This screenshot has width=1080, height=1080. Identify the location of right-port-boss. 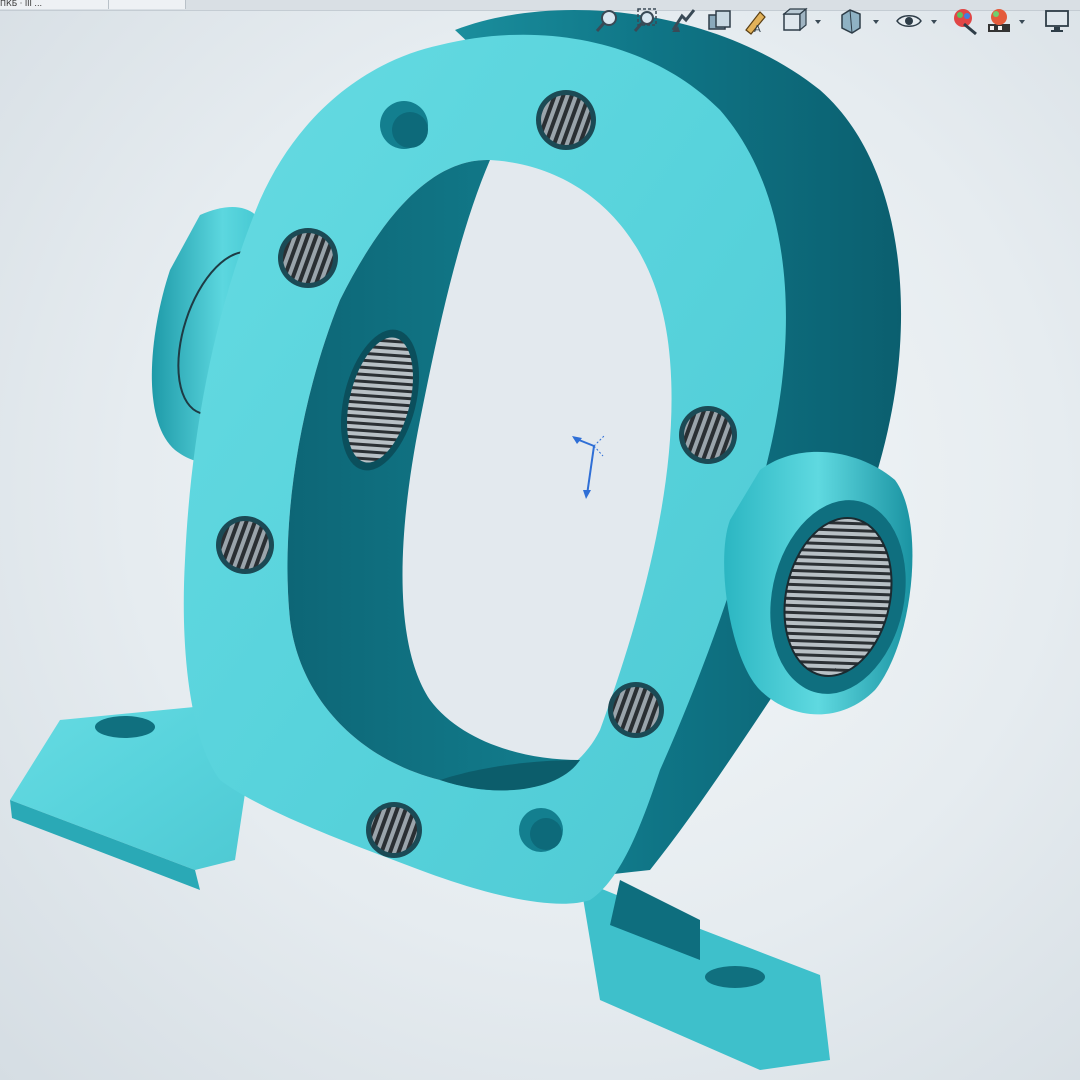
(823, 583).